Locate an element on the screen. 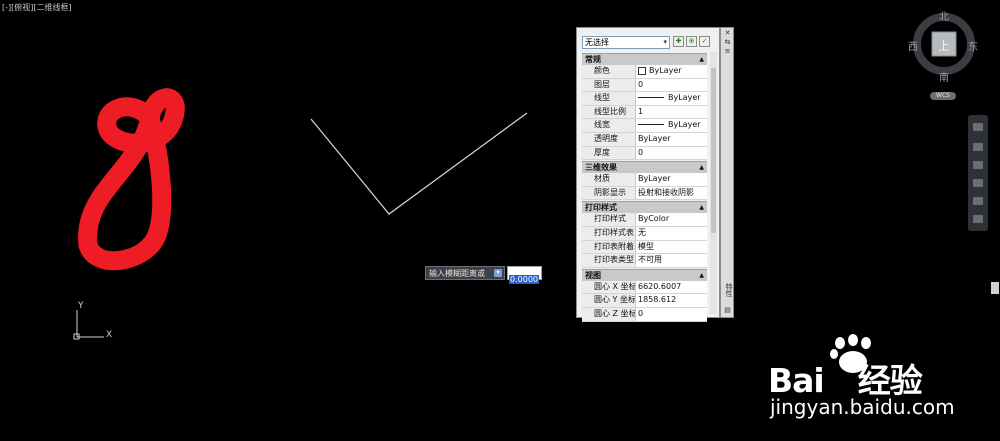 Image resolution: width=1000 pixels, height=441 pixels. table-row: 线宽 ByLayer is located at coordinates (644, 126).